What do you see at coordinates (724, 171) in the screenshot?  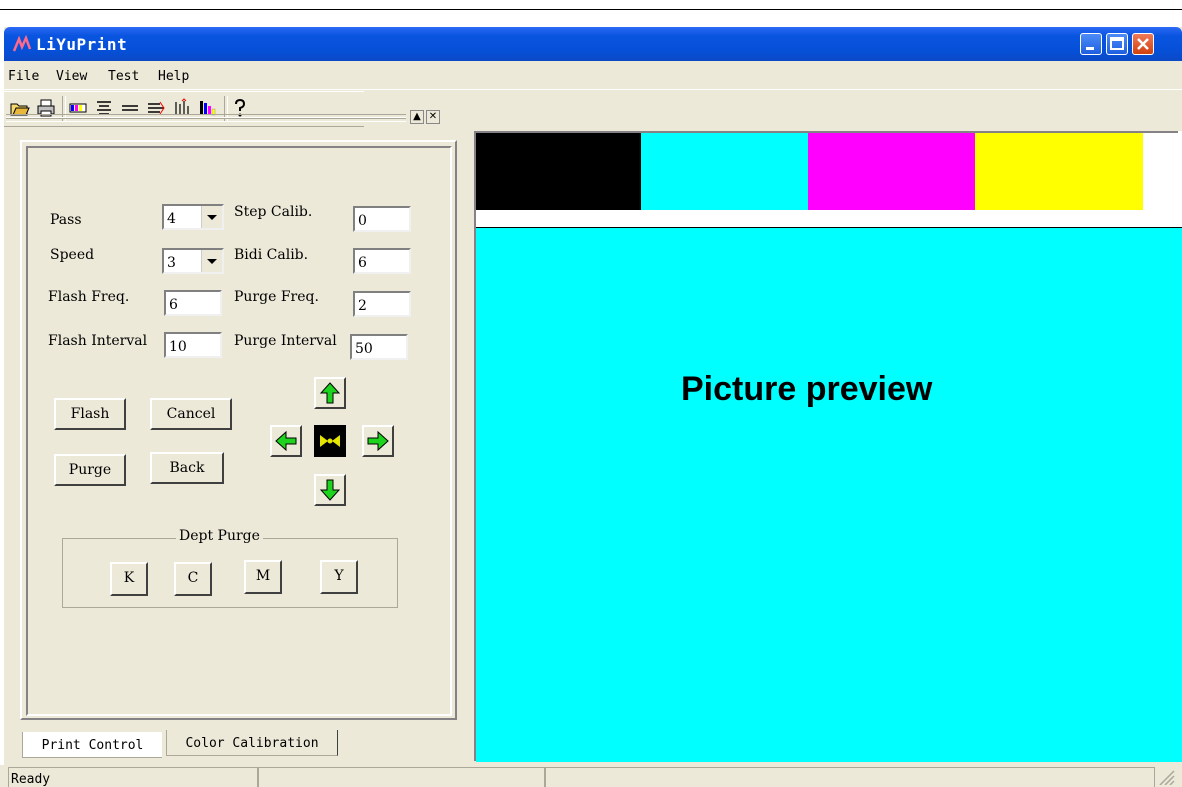 I see `cyan-color-bar` at bounding box center [724, 171].